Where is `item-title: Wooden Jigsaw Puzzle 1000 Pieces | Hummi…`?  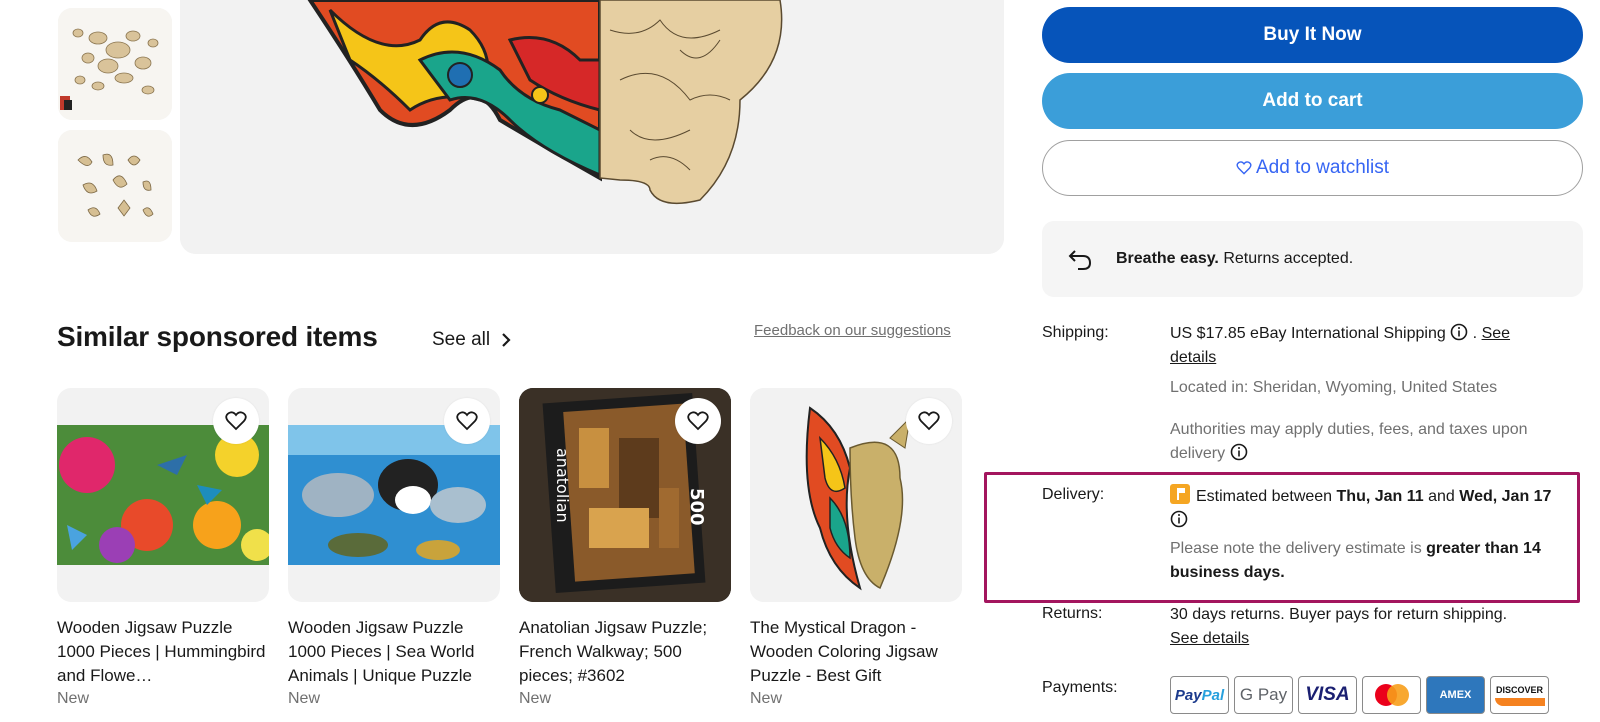
item-title: Wooden Jigsaw Puzzle 1000 Pieces | Hummi… is located at coordinates (163, 652).